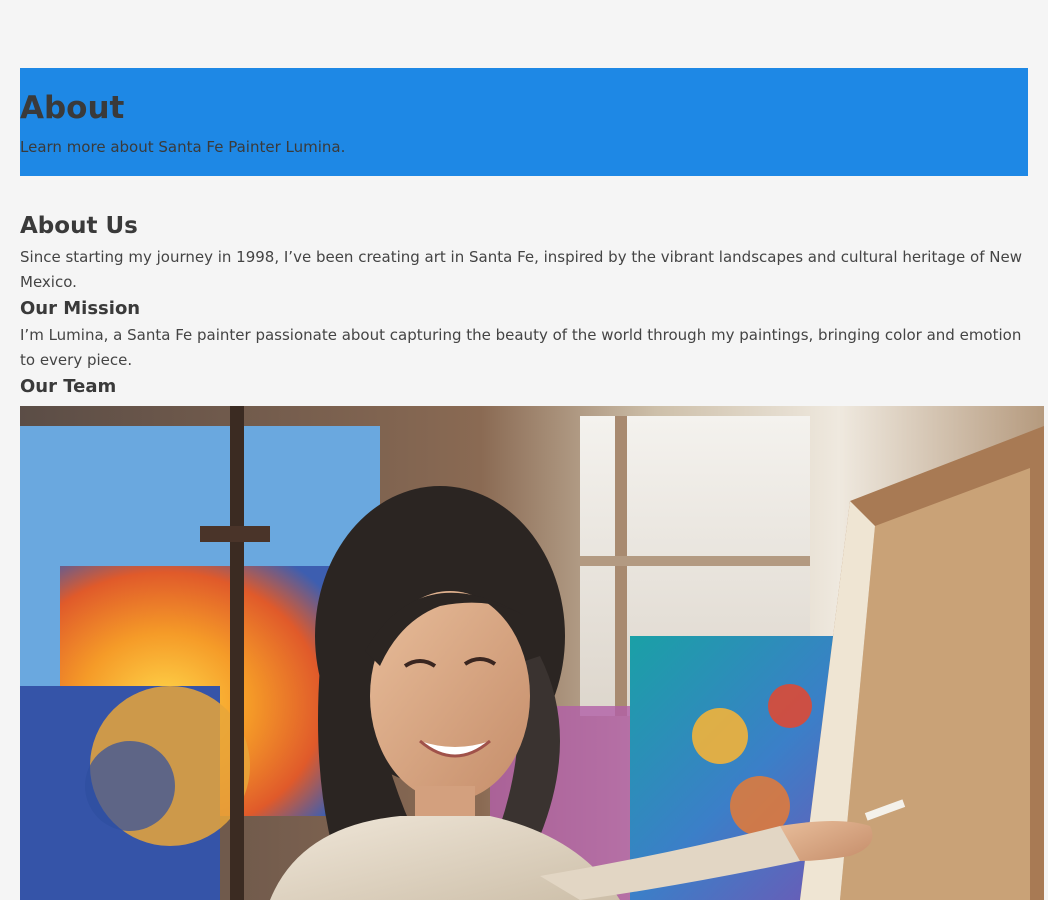 The width and height of the screenshot is (1048, 900). Describe the element at coordinates (72, 108) in the screenshot. I see `page-title: About` at that location.